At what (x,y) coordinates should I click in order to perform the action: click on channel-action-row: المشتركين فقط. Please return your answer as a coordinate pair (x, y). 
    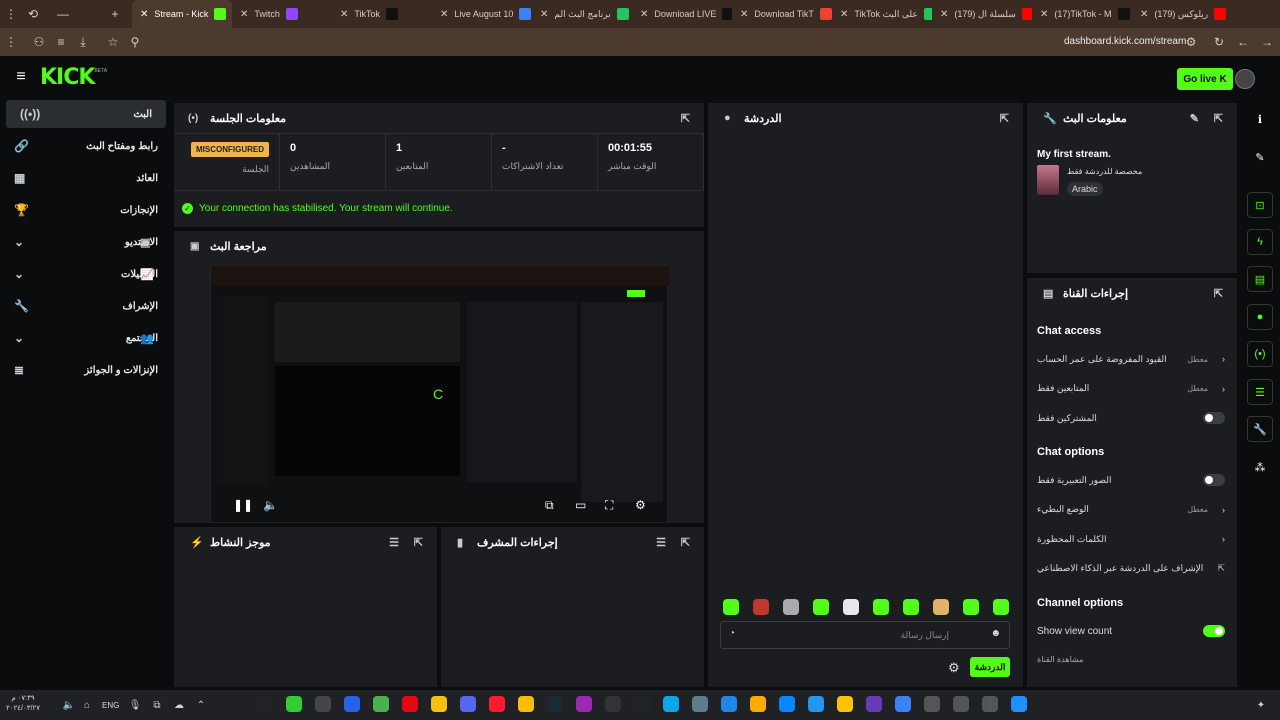
    Looking at the image, I should click on (1131, 418).